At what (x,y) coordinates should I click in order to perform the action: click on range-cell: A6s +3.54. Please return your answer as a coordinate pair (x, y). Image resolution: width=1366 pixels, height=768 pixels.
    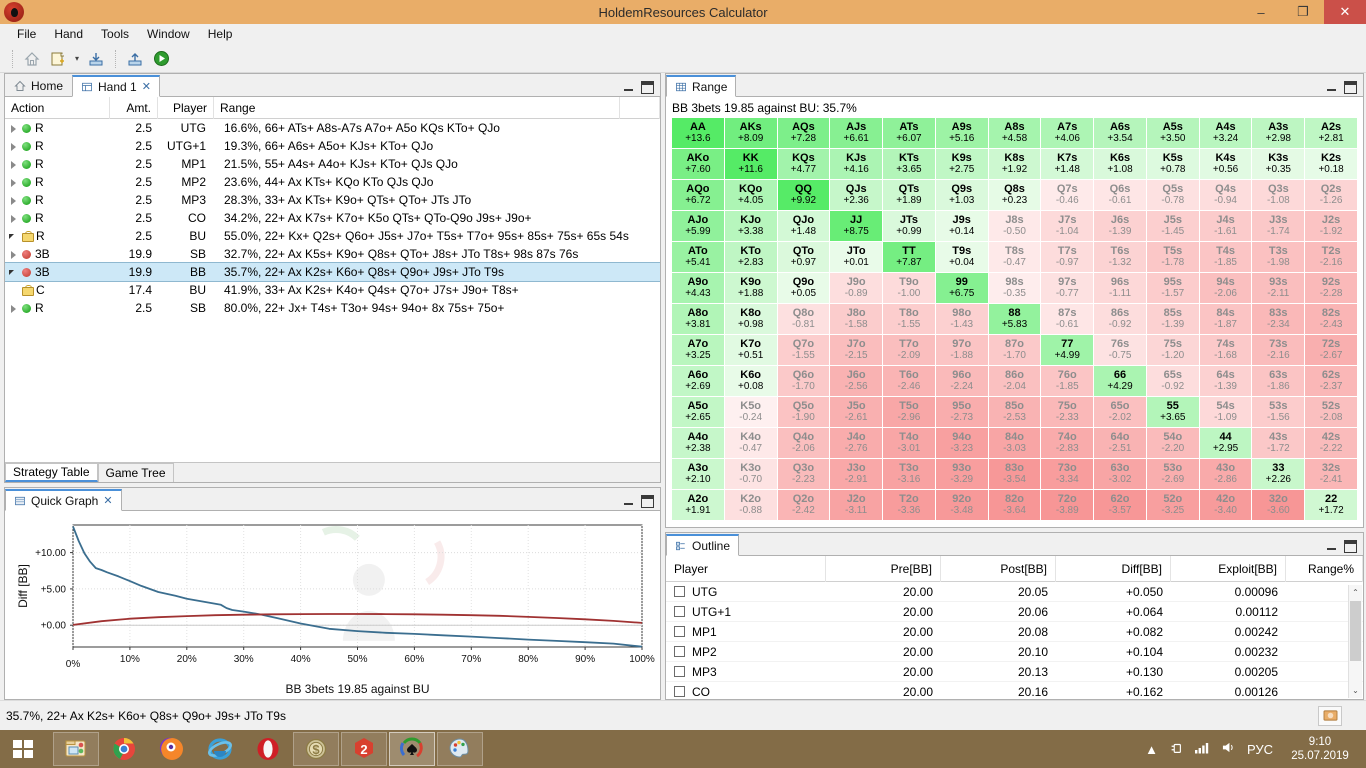
    Looking at the image, I should click on (1120, 133).